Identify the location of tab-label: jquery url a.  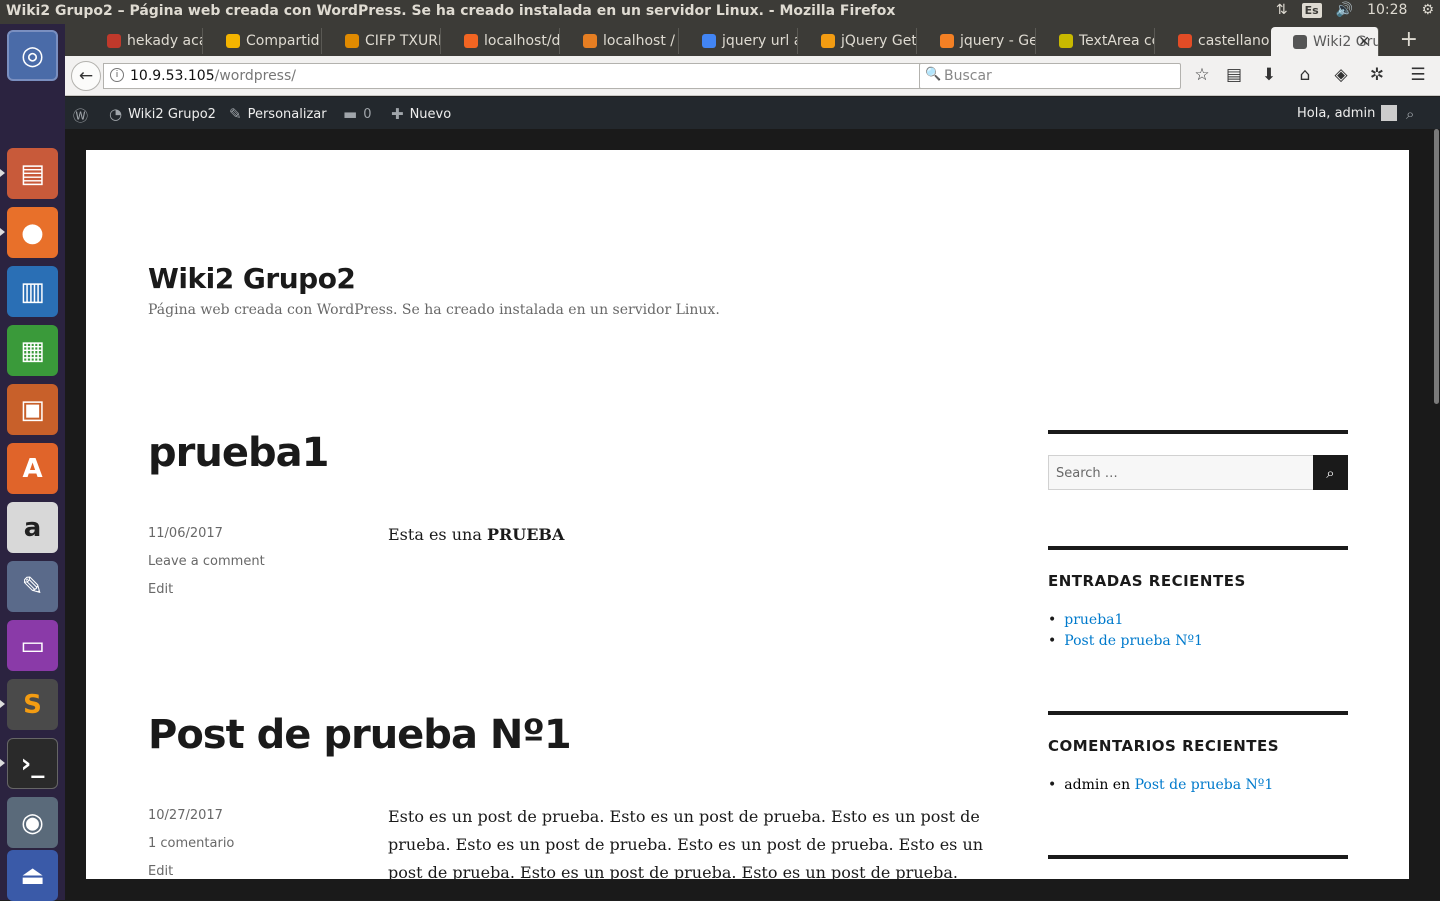
(760, 41).